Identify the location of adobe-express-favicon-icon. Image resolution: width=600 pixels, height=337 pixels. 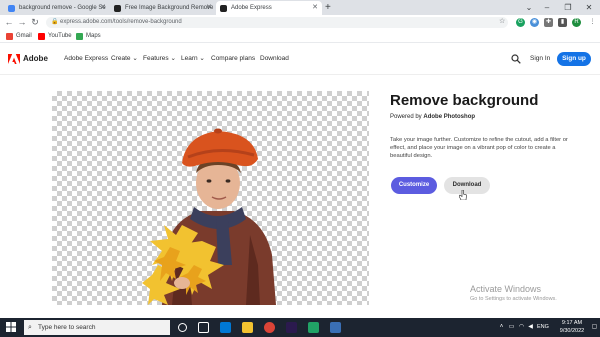
(223, 8).